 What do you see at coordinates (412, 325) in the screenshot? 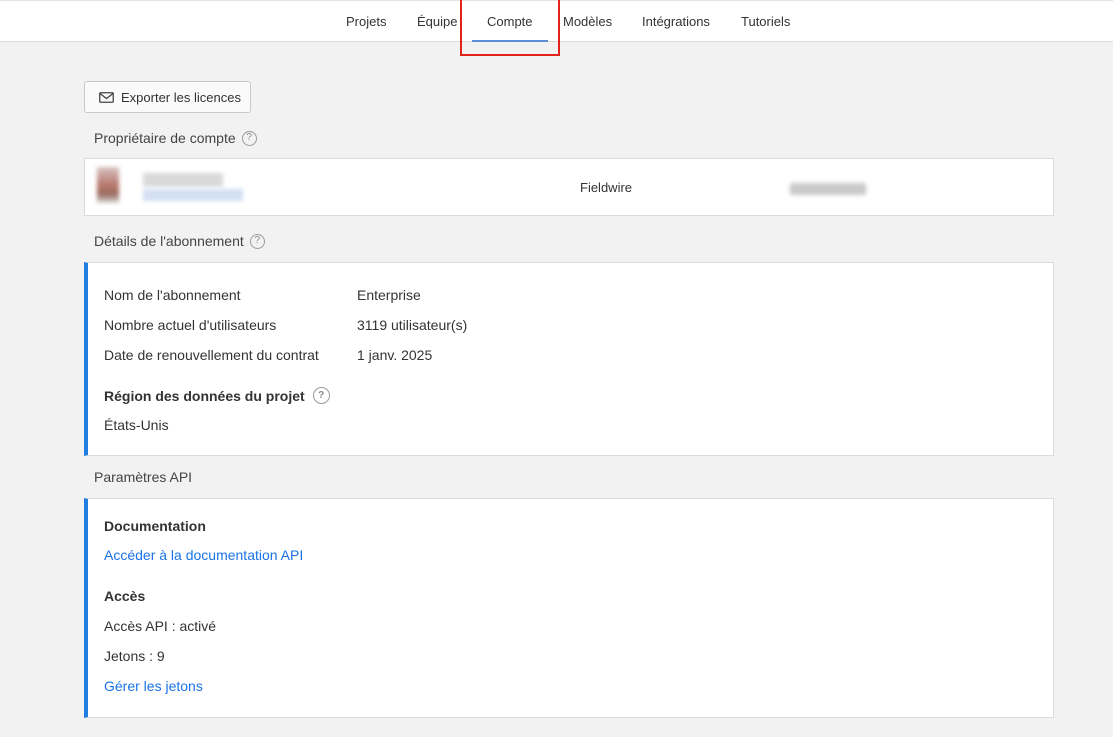
I see `user-count-value: 3119 utilisateur(s)` at bounding box center [412, 325].